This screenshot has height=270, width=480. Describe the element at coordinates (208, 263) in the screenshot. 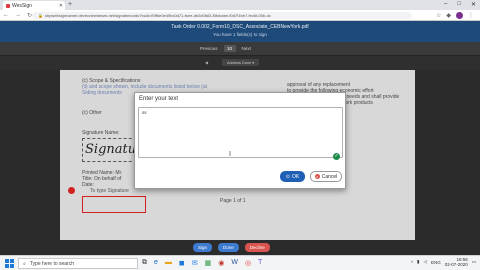

I see `excel-icon: ▦` at that location.